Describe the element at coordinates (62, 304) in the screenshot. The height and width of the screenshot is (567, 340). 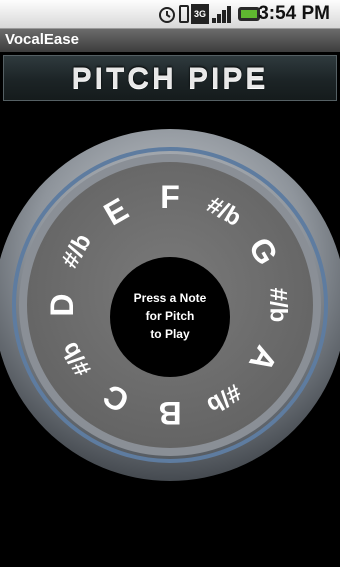
I see `note-d: D` at that location.